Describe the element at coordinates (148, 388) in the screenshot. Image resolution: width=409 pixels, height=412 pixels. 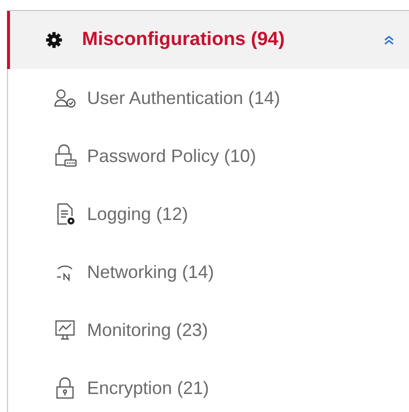
I see `category-link: Encryption (21)` at that location.